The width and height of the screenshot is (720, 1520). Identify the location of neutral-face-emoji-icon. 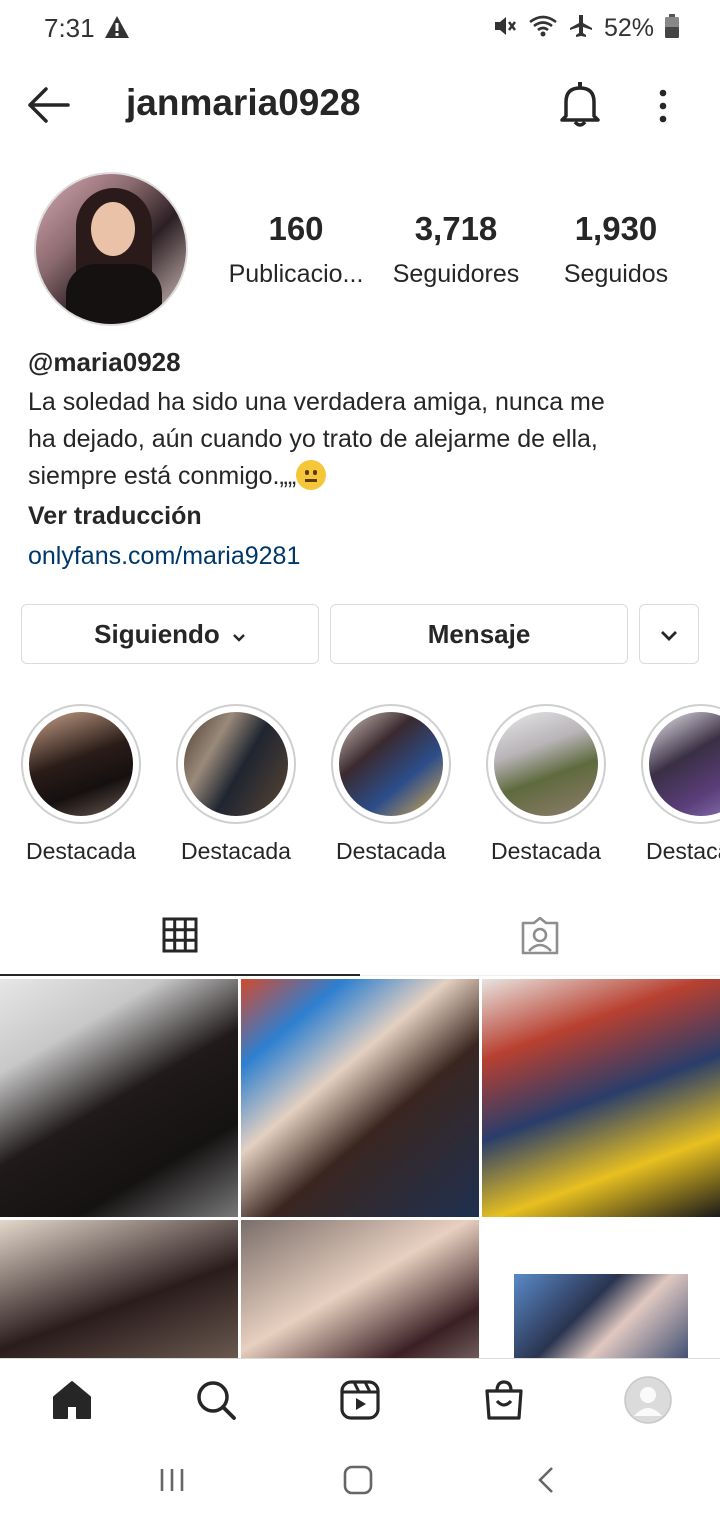
(311, 475).